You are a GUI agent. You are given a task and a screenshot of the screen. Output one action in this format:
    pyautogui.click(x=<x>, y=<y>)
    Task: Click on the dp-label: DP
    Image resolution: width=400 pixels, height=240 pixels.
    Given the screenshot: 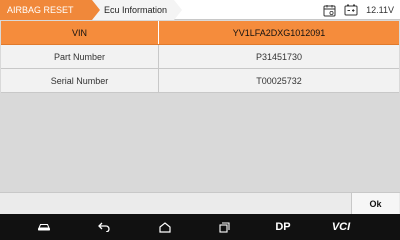 What is the action you would take?
    pyautogui.click(x=283, y=227)
    